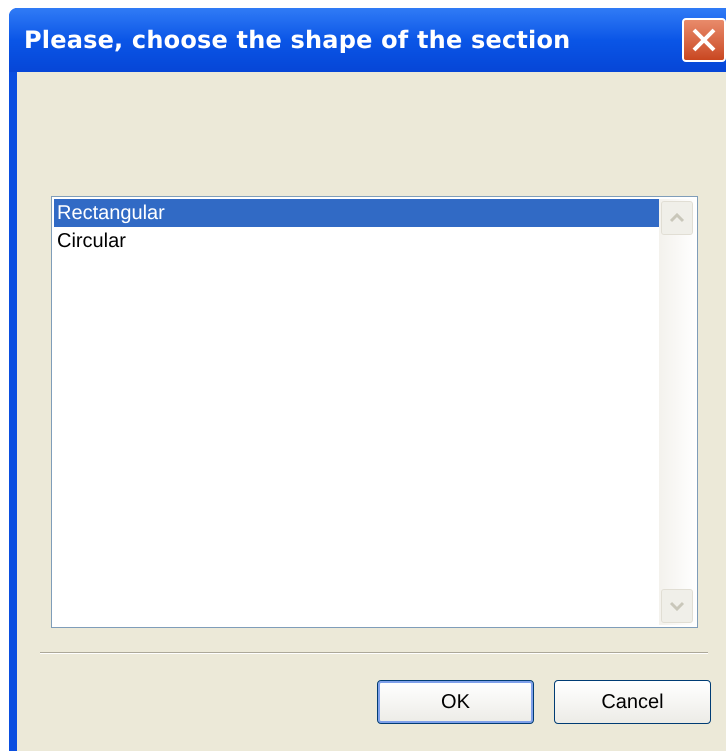 The width and height of the screenshot is (726, 751). I want to click on caret-up-icon, so click(677, 218).